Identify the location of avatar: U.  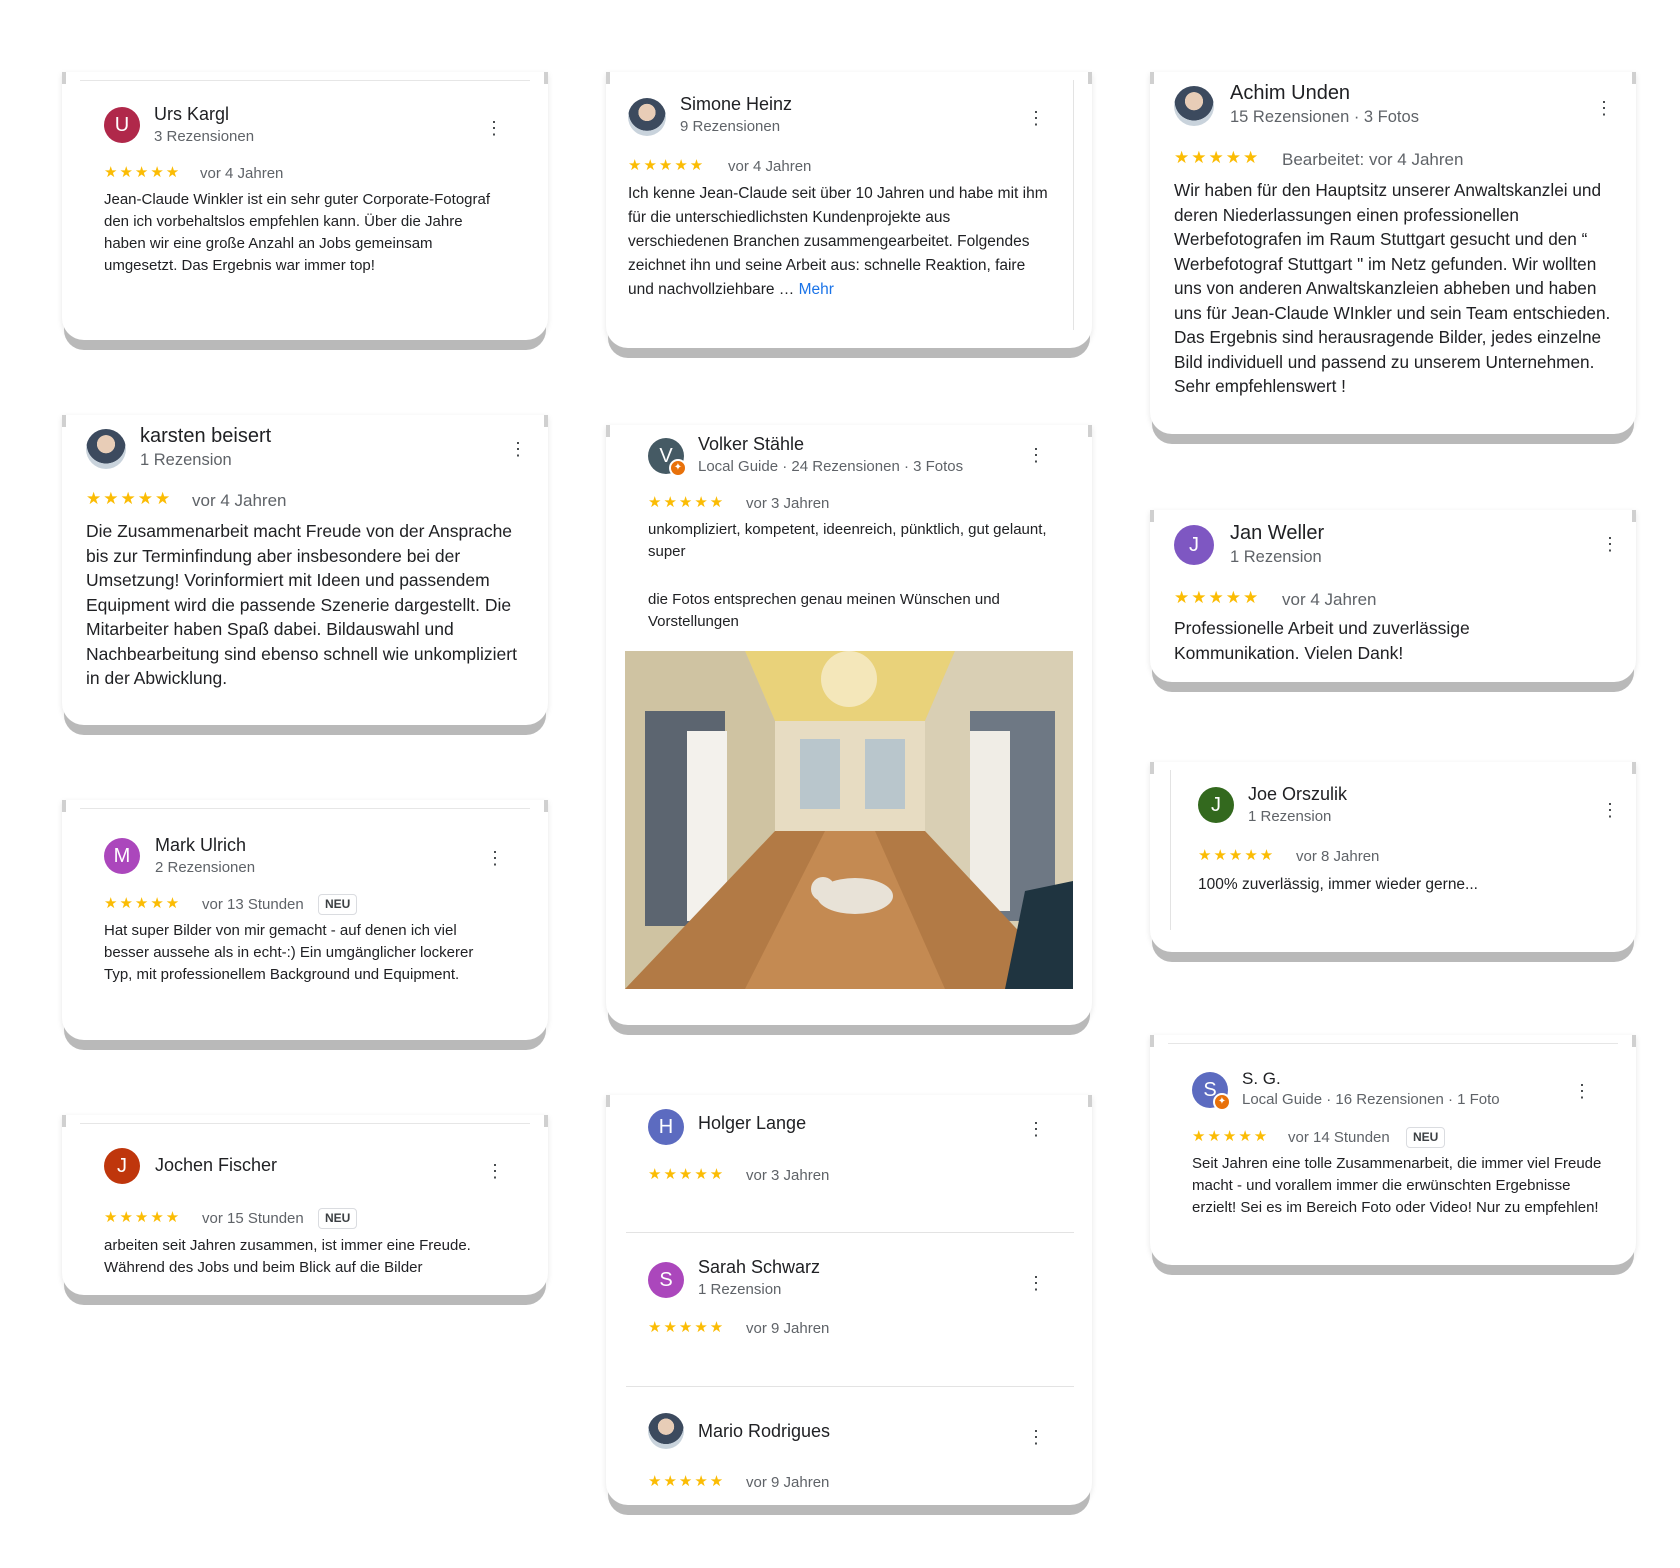
(122, 125).